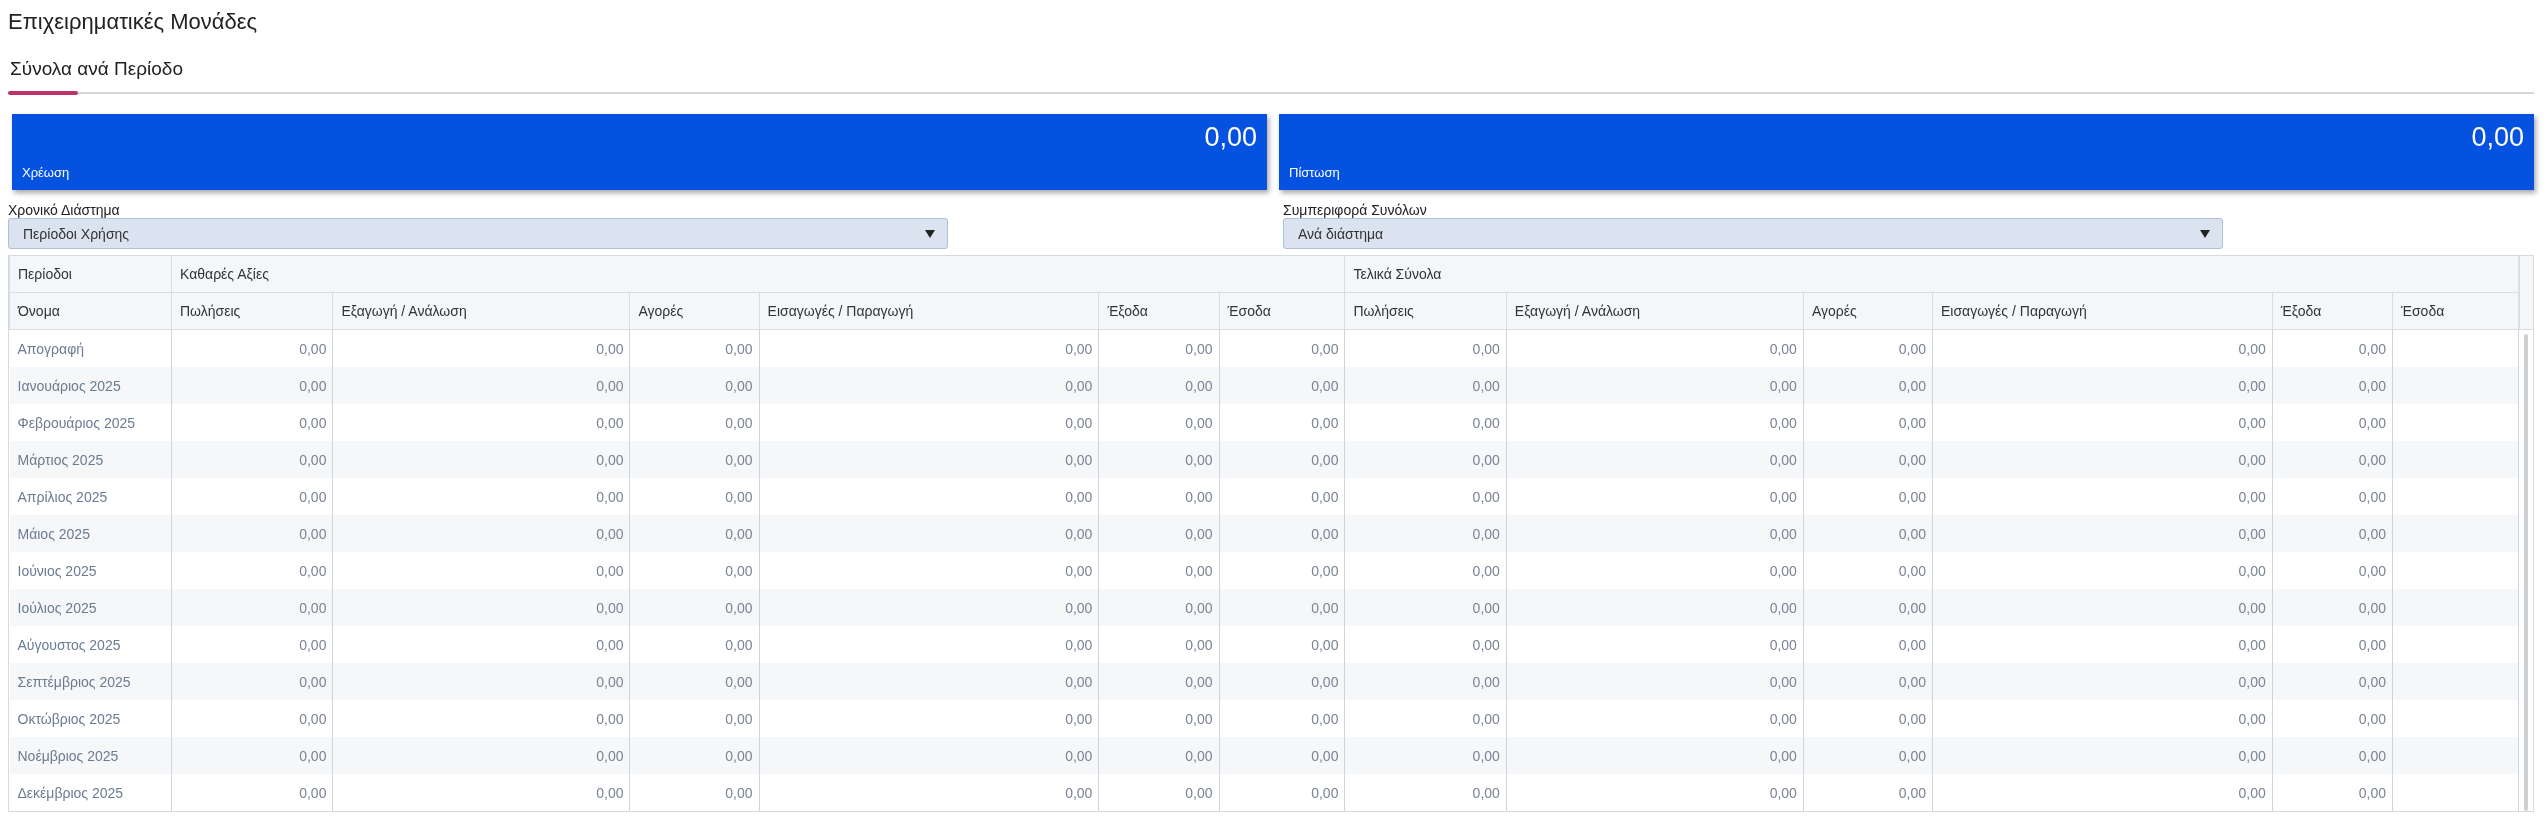 The image size is (2548, 837). Describe the element at coordinates (46, 172) in the screenshot. I see `card-label: Χρέωση` at that location.